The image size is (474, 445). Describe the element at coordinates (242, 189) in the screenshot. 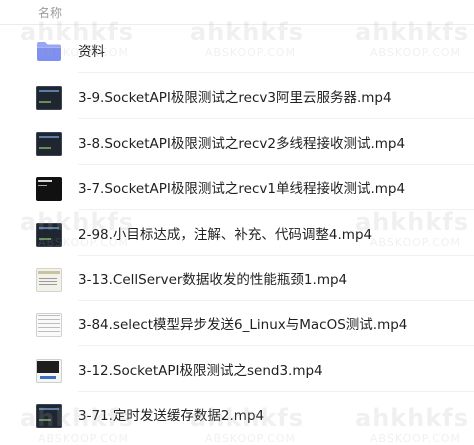

I see `file-name: 3-7.SocketAPI极限测试之recv1单线程接收测试.mp4` at that location.